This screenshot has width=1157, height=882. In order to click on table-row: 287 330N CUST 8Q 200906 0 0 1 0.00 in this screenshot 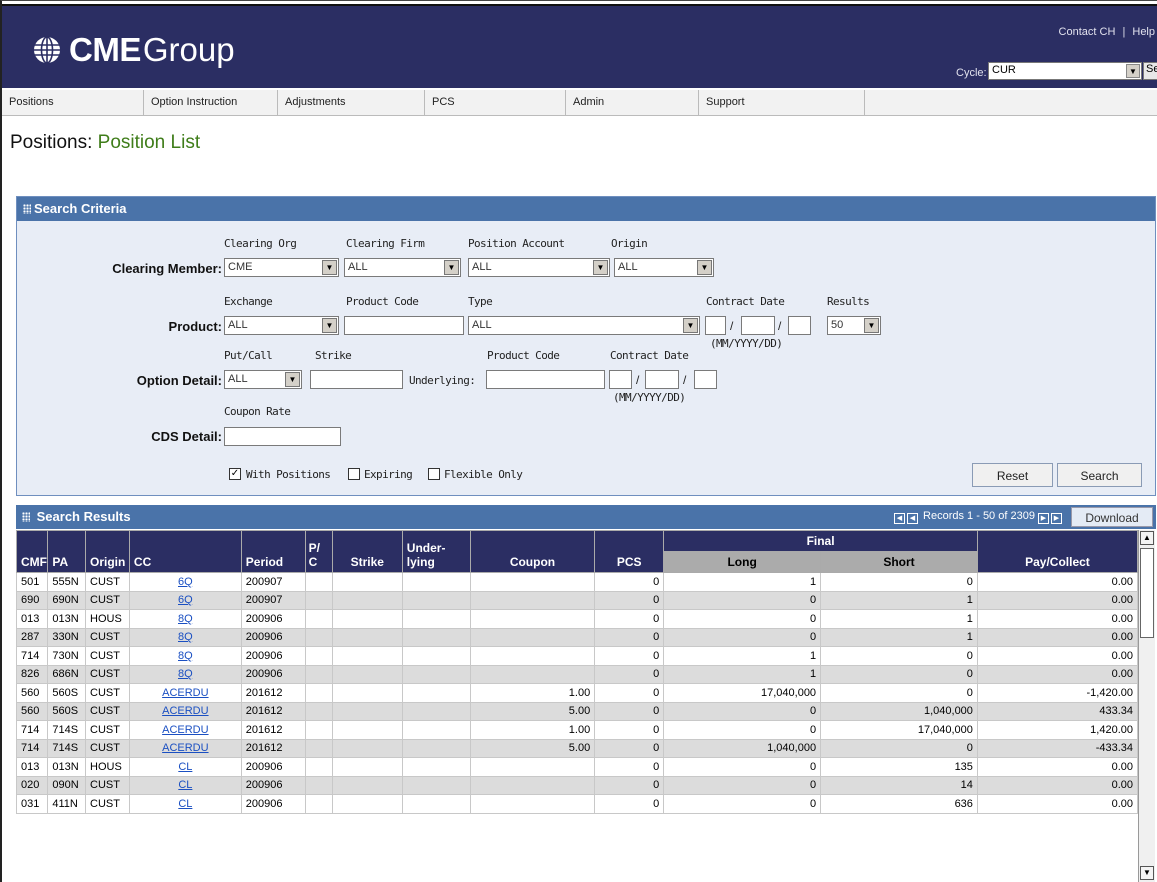, I will do `click(577, 637)`.